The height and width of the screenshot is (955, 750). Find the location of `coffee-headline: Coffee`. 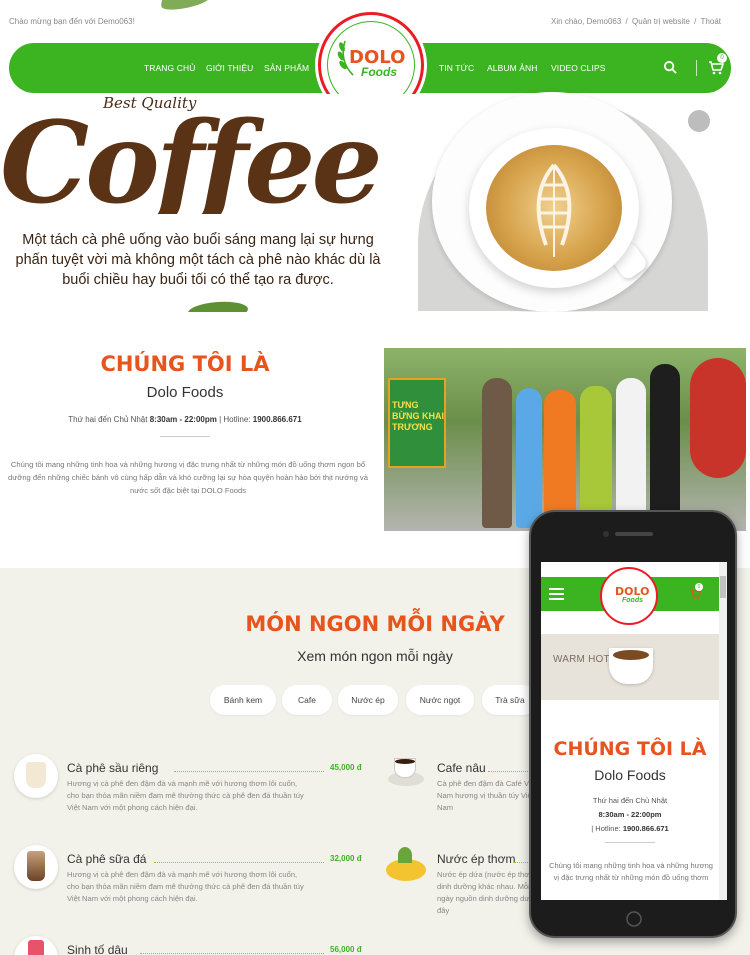

coffee-headline: Coffee is located at coordinates (189, 156).